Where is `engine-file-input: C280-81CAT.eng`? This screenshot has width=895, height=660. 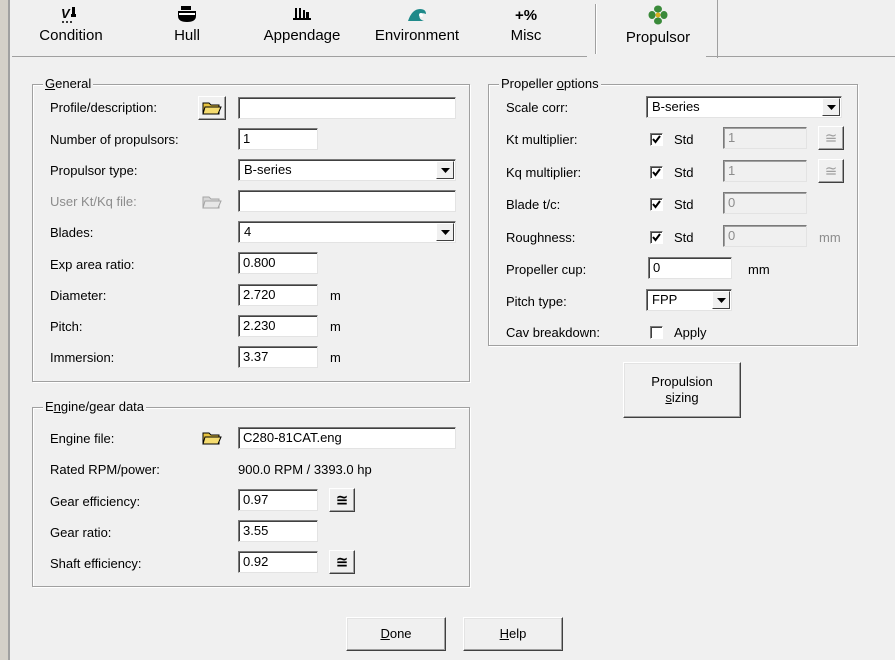
engine-file-input: C280-81CAT.eng is located at coordinates (347, 438).